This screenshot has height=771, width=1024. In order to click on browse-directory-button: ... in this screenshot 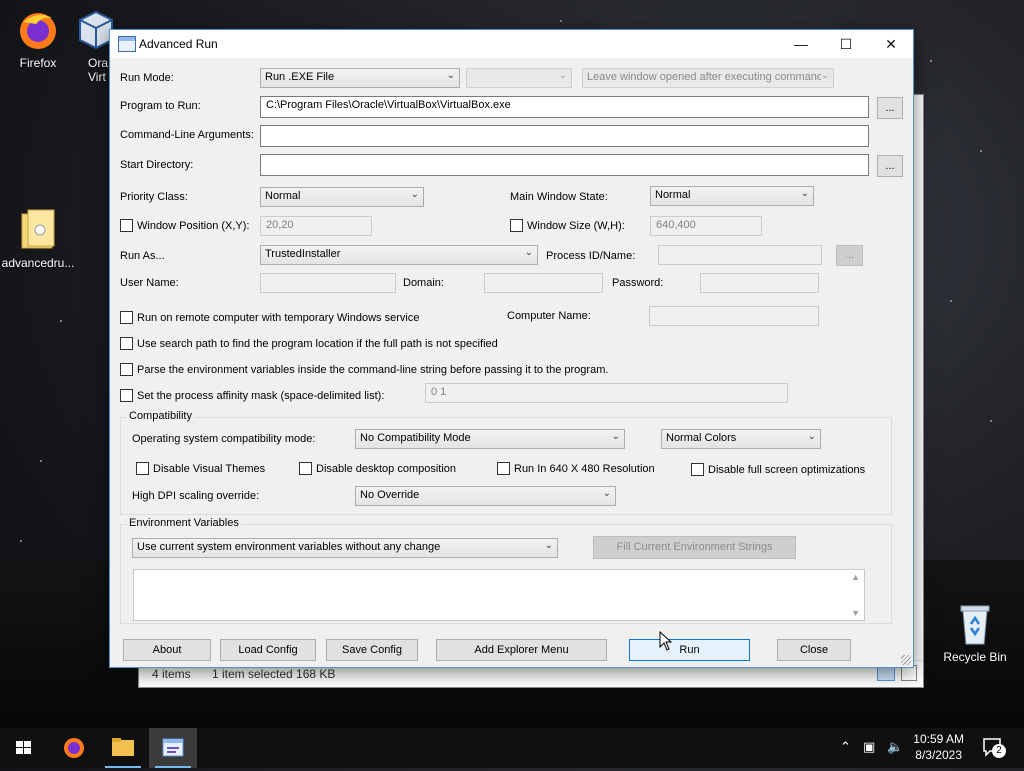, I will do `click(890, 166)`.